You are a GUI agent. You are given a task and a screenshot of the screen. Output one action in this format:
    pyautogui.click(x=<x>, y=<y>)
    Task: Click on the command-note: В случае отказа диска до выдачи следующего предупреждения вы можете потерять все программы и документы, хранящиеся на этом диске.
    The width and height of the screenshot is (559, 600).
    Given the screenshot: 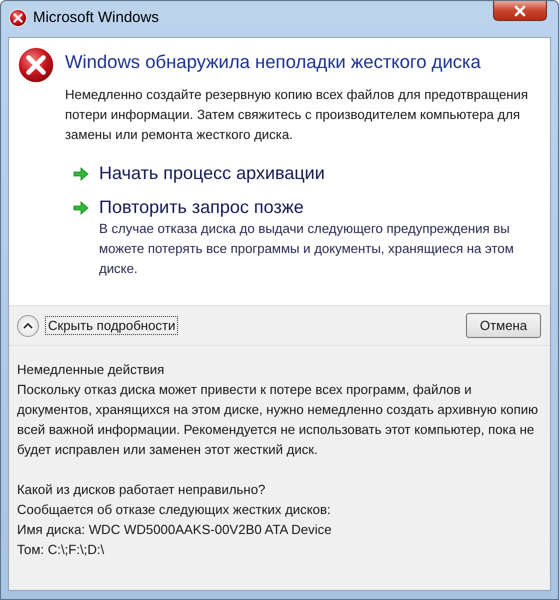 What is the action you would take?
    pyautogui.click(x=307, y=249)
    